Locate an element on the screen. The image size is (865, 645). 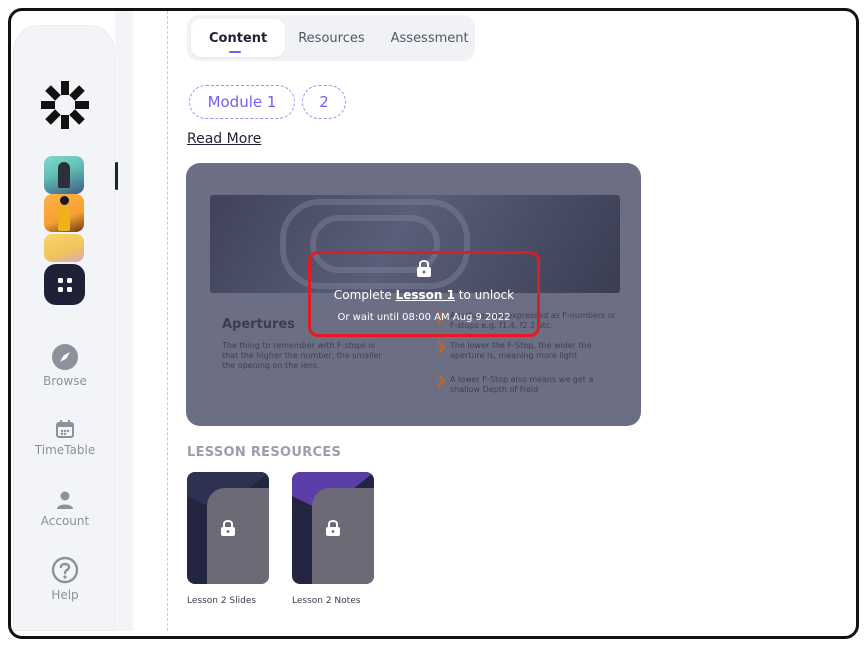
tab-content: Content is located at coordinates (238, 38).